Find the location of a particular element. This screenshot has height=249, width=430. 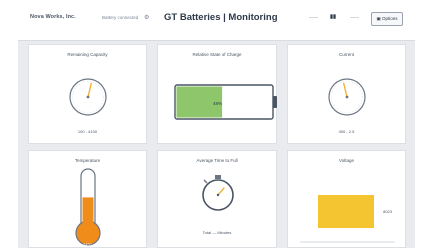

voltage-bar: 8023 is located at coordinates (347, 219).